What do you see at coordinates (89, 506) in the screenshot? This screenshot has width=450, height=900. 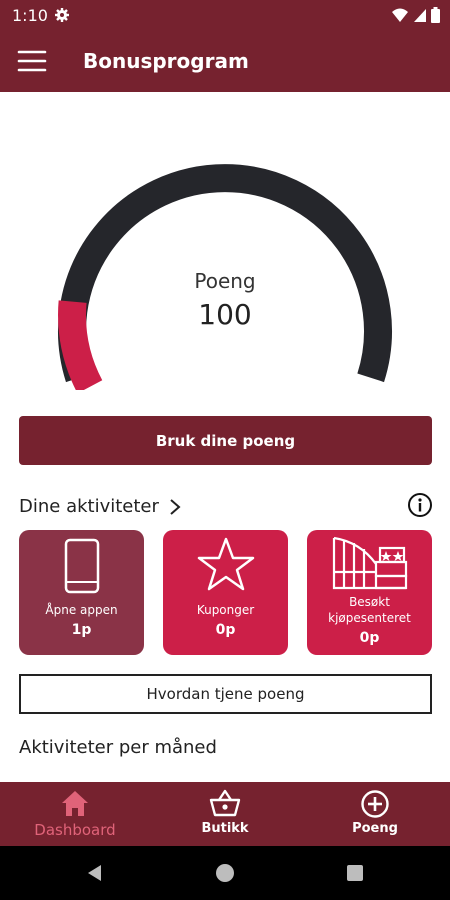 I see `activities-title: Dine aktiviteter` at bounding box center [89, 506].